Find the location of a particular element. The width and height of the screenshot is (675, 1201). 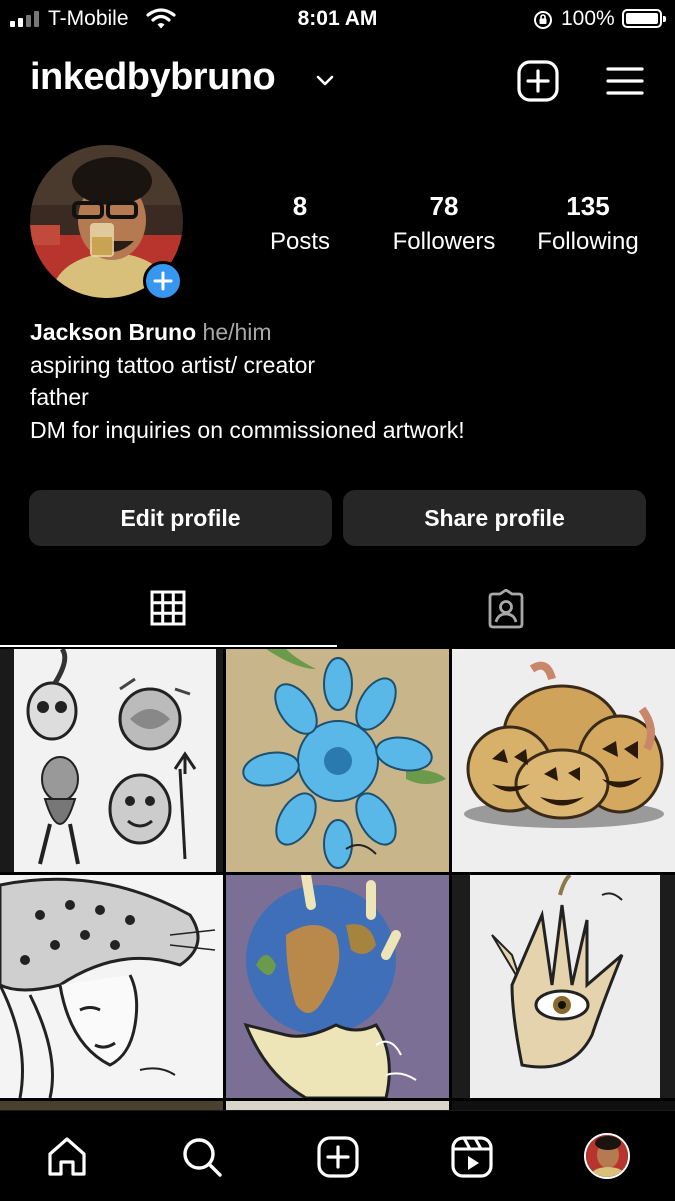

status-bar: T-Mobile 8:01 AM 100% is located at coordinates (337, 20).